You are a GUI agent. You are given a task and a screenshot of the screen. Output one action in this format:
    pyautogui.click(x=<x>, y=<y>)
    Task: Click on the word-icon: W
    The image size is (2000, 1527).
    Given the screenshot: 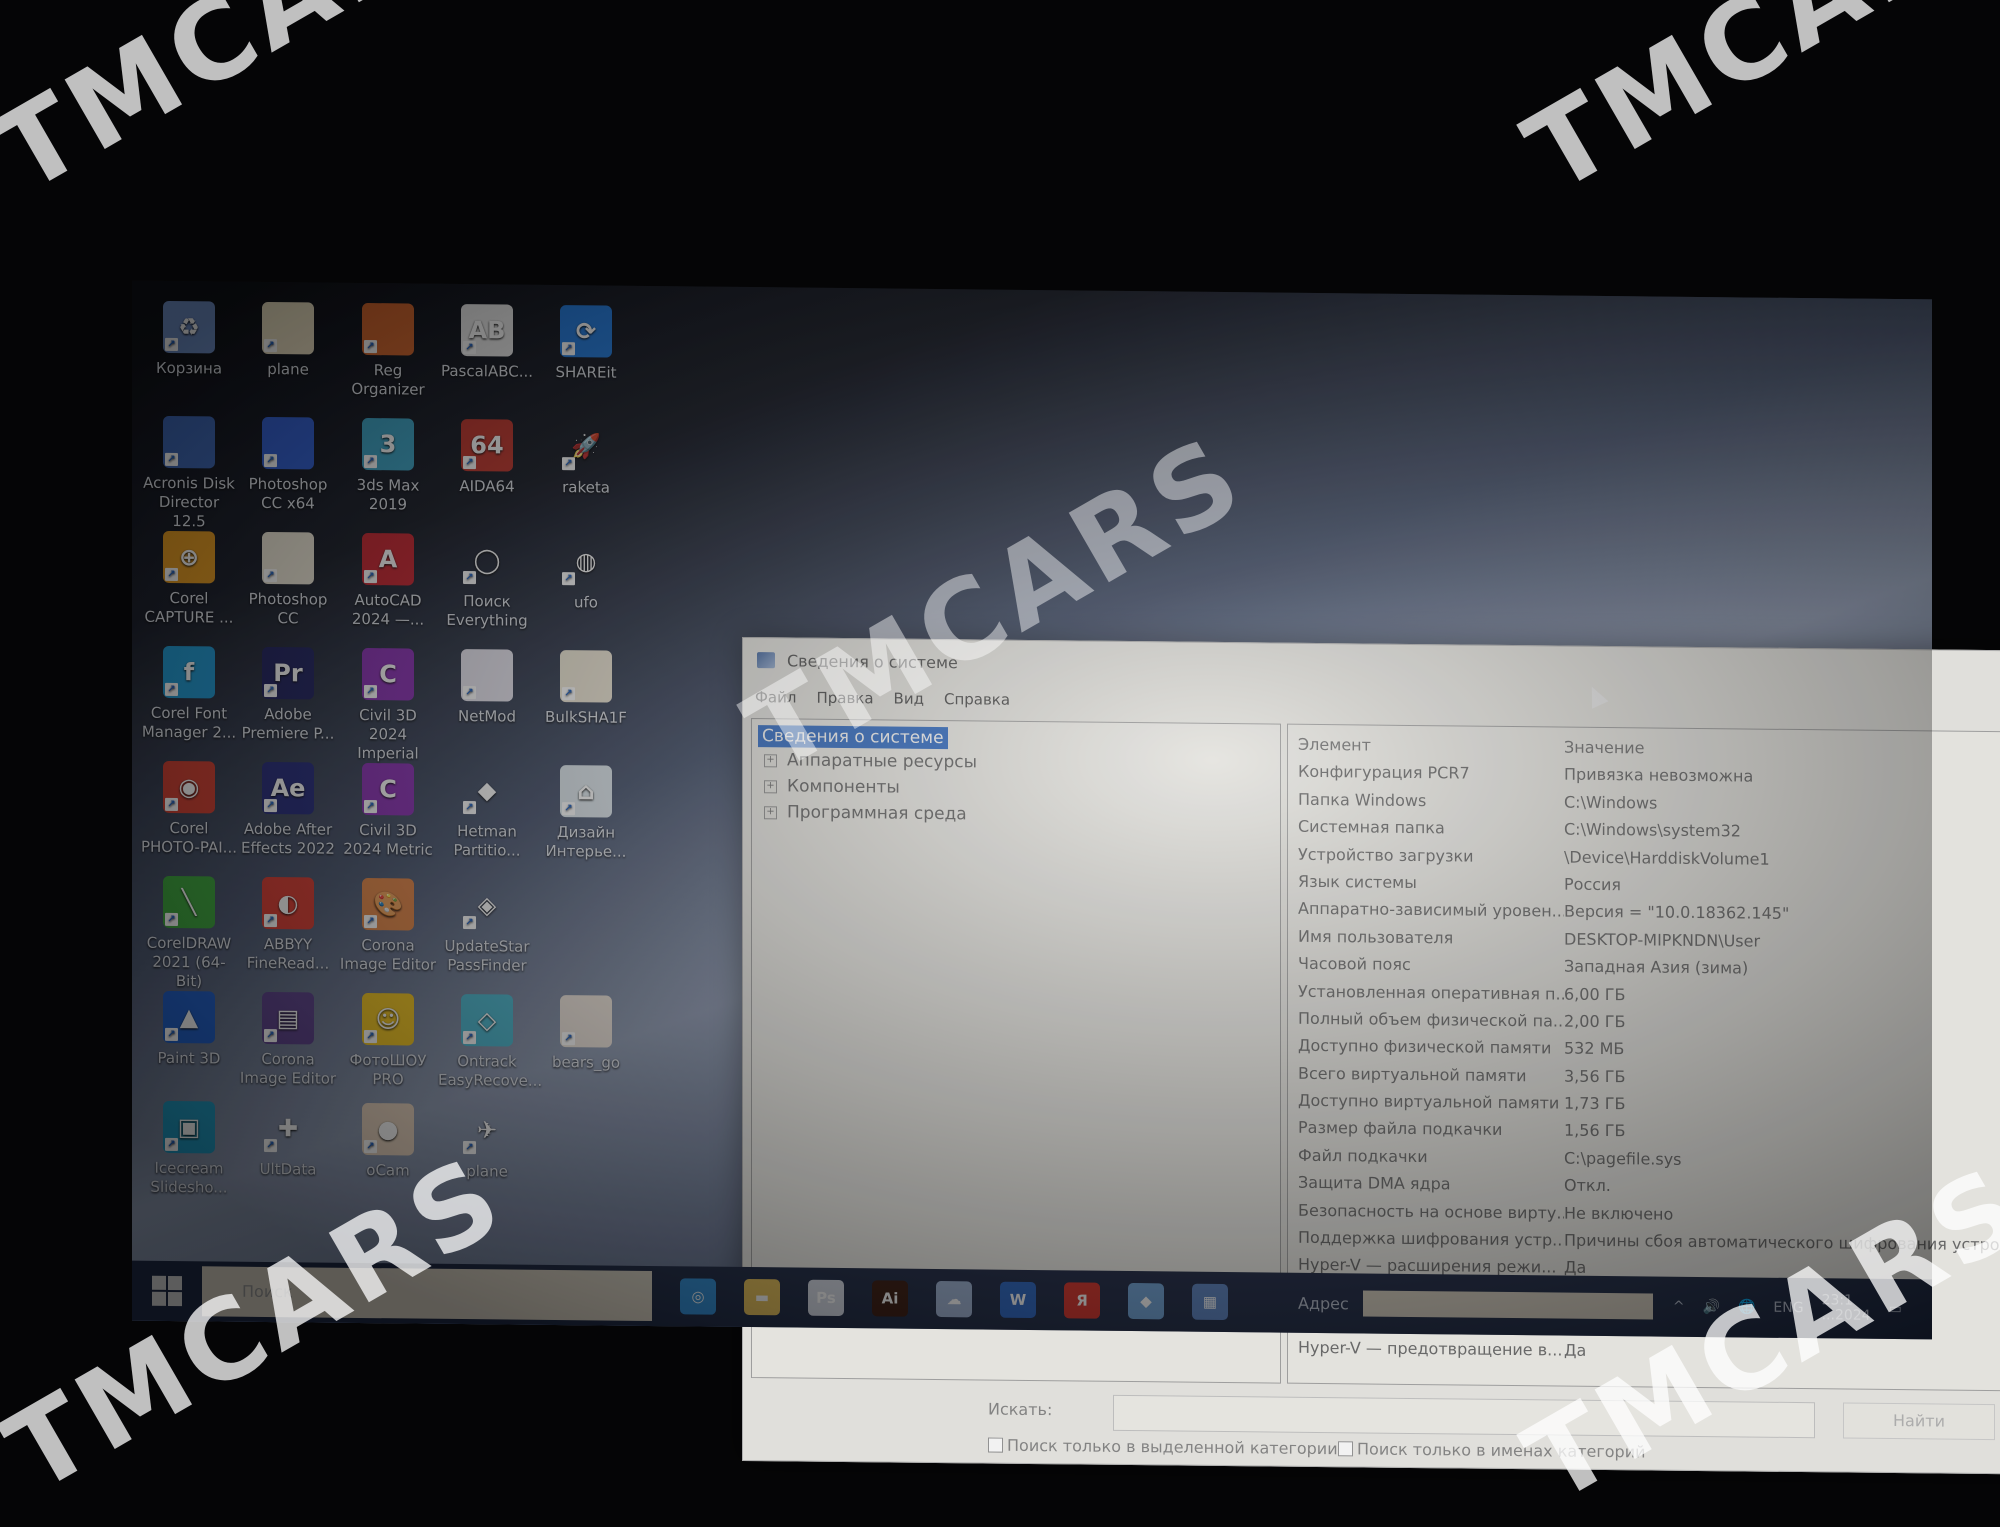 What is the action you would take?
    pyautogui.click(x=1018, y=1300)
    